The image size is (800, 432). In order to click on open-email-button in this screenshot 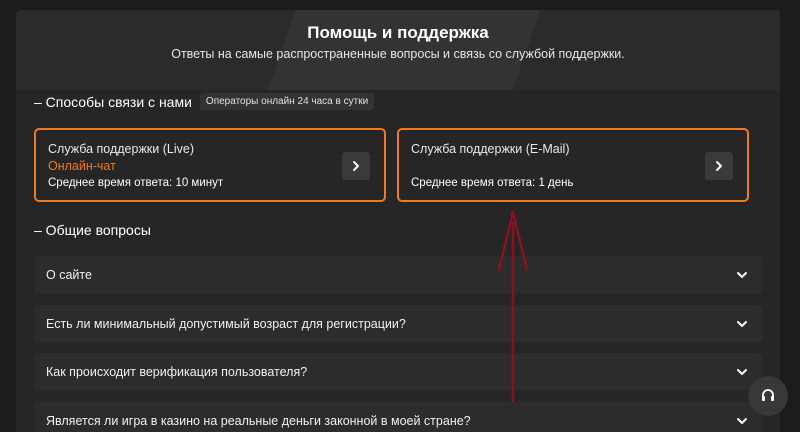, I will do `click(719, 166)`.